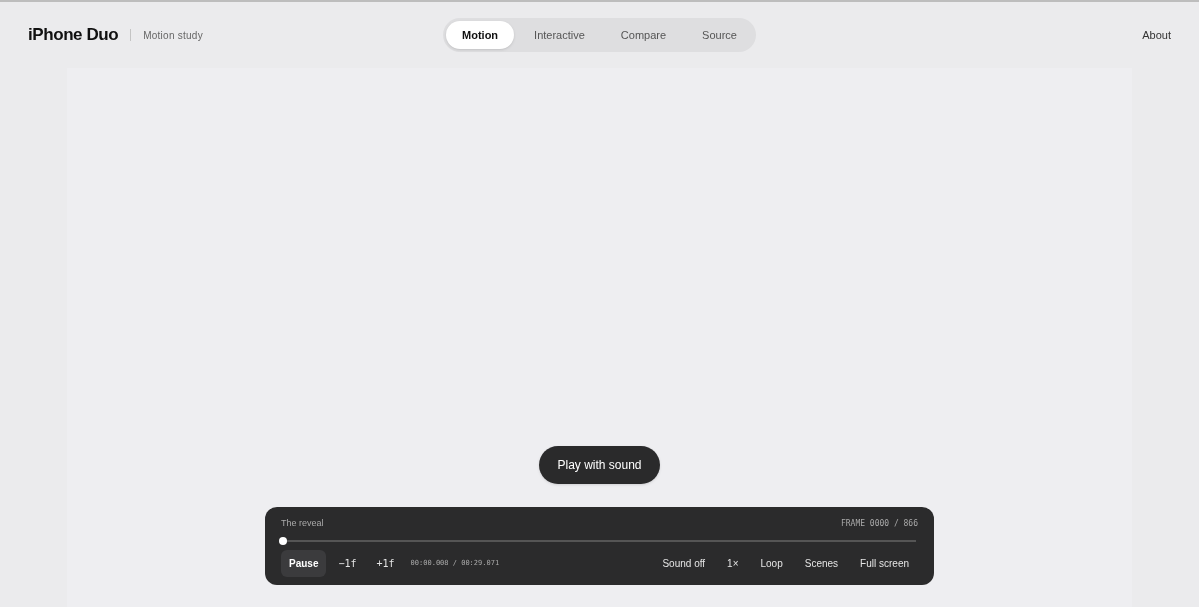  What do you see at coordinates (347, 563) in the screenshot?
I see `player-button: −1f` at bounding box center [347, 563].